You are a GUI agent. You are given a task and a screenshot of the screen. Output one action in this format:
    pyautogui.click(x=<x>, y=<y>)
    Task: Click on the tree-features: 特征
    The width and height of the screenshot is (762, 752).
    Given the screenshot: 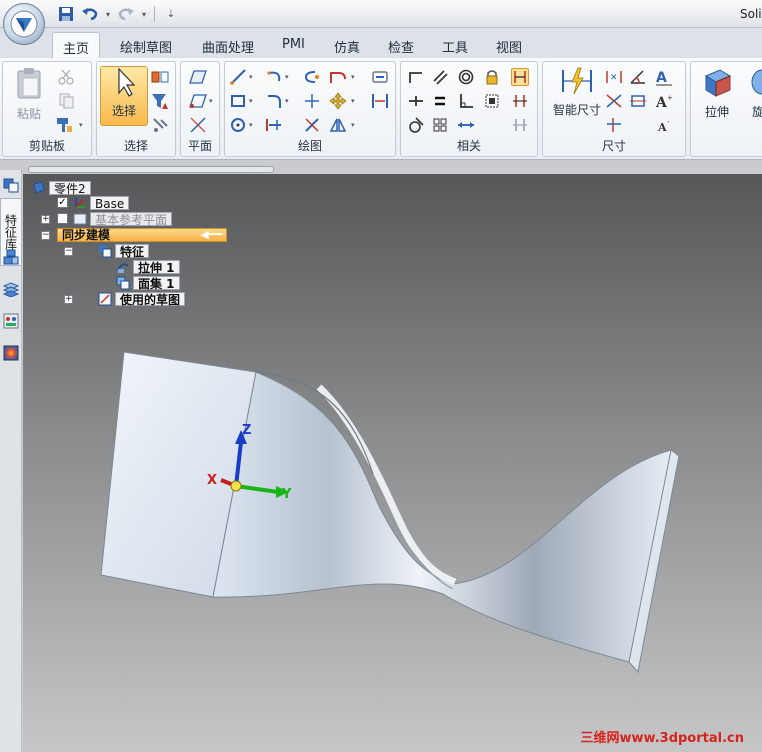 What is the action you would take?
    pyautogui.click(x=123, y=251)
    